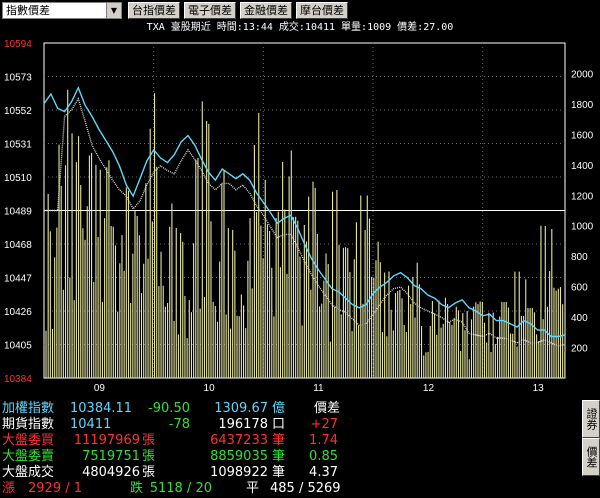  Describe the element at coordinates (28, 472) in the screenshot. I see `traded-label: 大盤成交` at that location.